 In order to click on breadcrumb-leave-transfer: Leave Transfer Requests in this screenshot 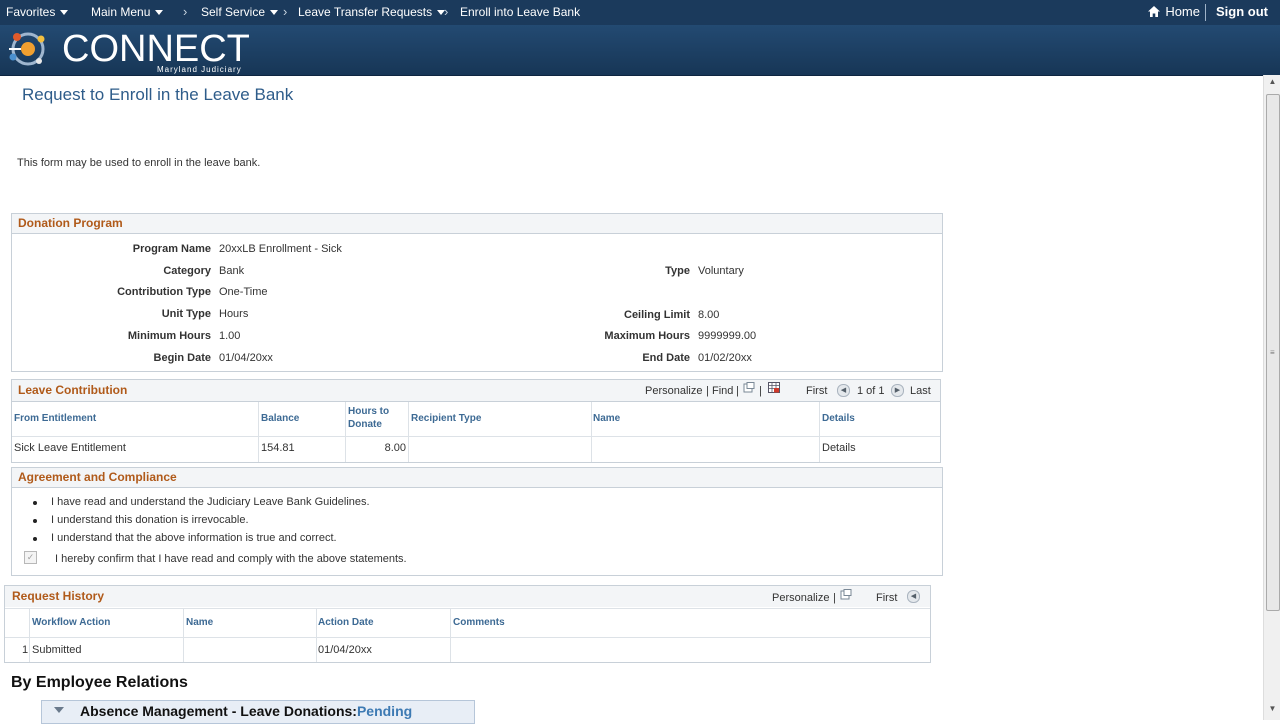, I will do `click(372, 12)`.